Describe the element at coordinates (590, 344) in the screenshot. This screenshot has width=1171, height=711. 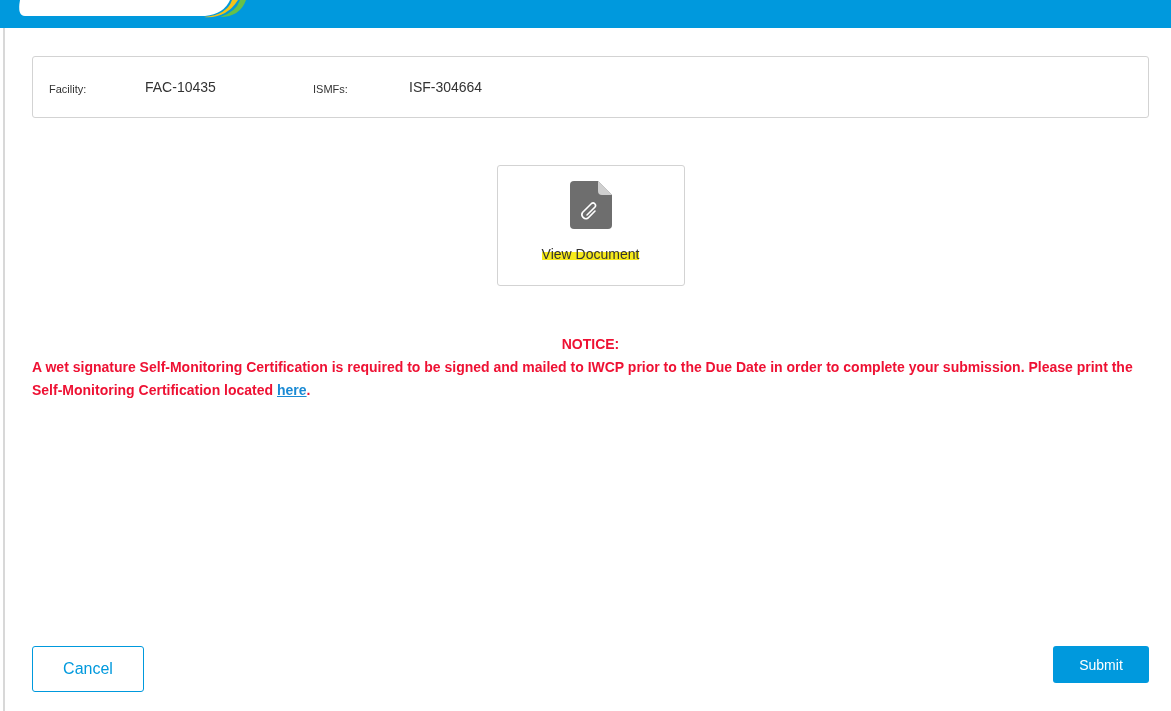
I see `notice-title: NOTICE:` at that location.